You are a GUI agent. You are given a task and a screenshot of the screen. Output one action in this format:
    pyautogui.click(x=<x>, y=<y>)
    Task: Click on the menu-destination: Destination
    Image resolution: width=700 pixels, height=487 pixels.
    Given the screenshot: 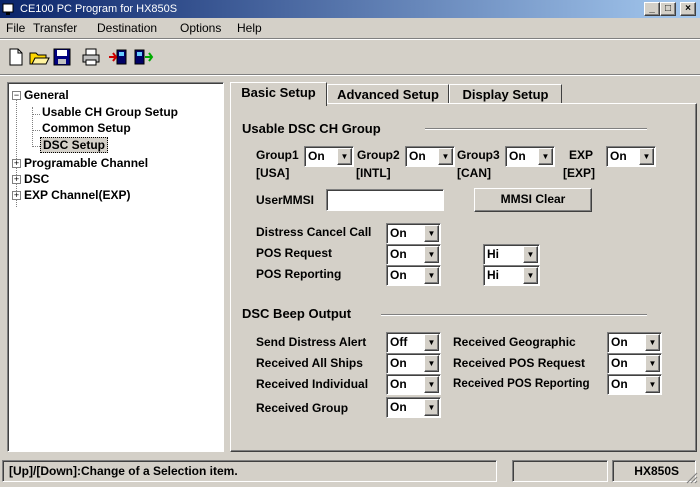 What is the action you would take?
    pyautogui.click(x=127, y=28)
    